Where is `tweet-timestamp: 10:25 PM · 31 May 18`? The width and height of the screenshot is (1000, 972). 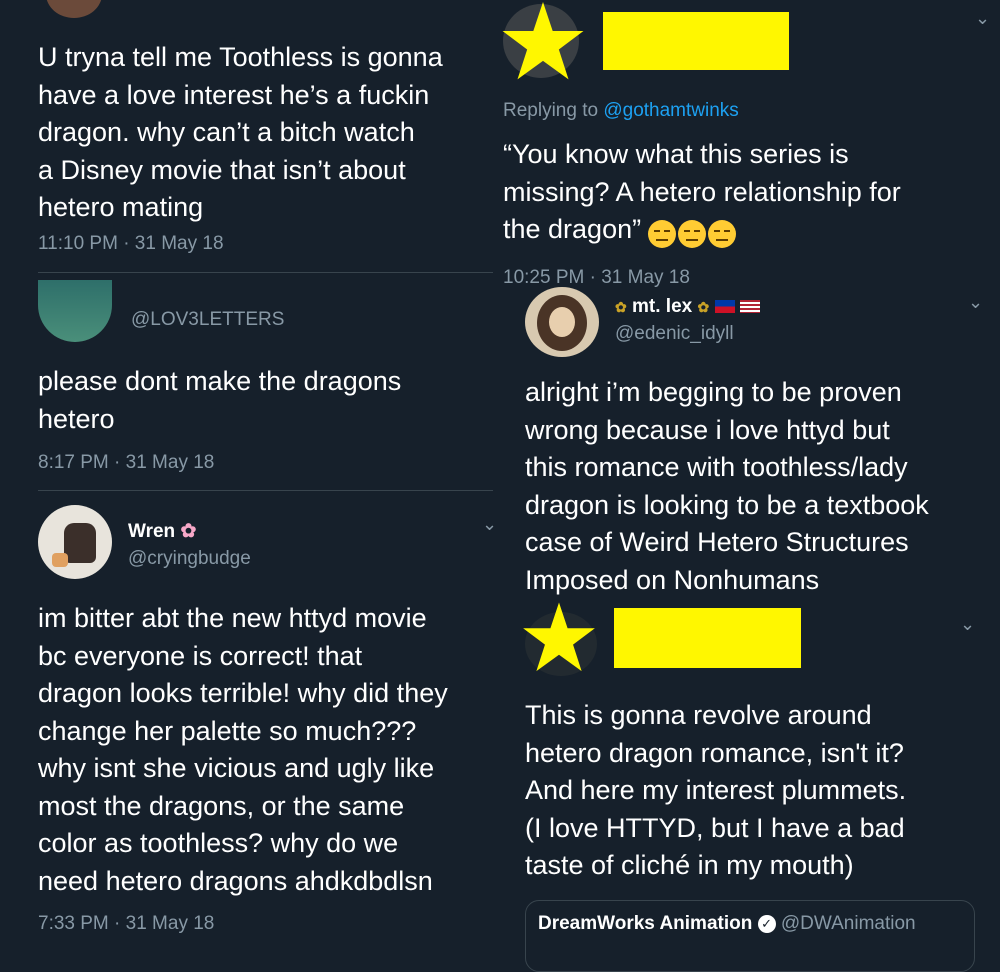
tweet-timestamp: 10:25 PM · 31 May 18 is located at coordinates (596, 278).